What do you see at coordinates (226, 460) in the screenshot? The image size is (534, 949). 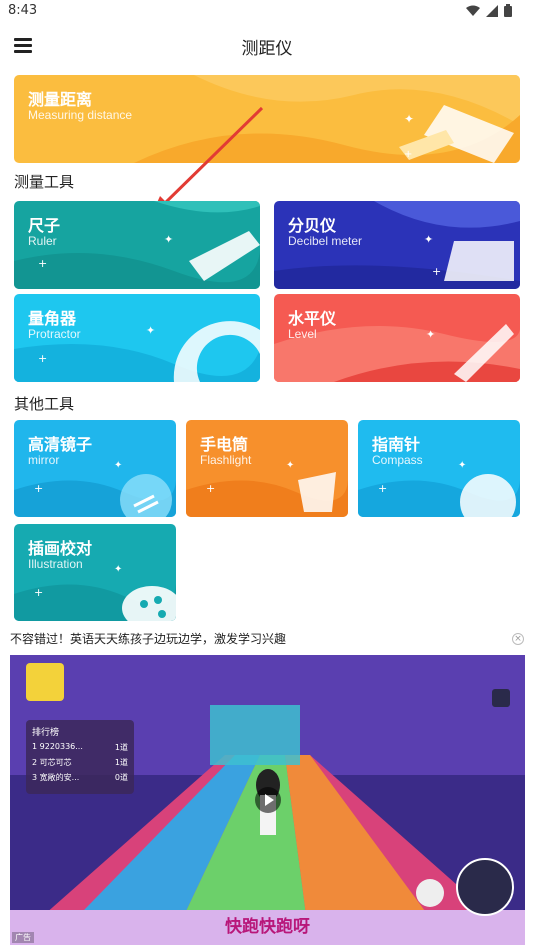 I see `flashlight-subtitle: Flashlight` at bounding box center [226, 460].